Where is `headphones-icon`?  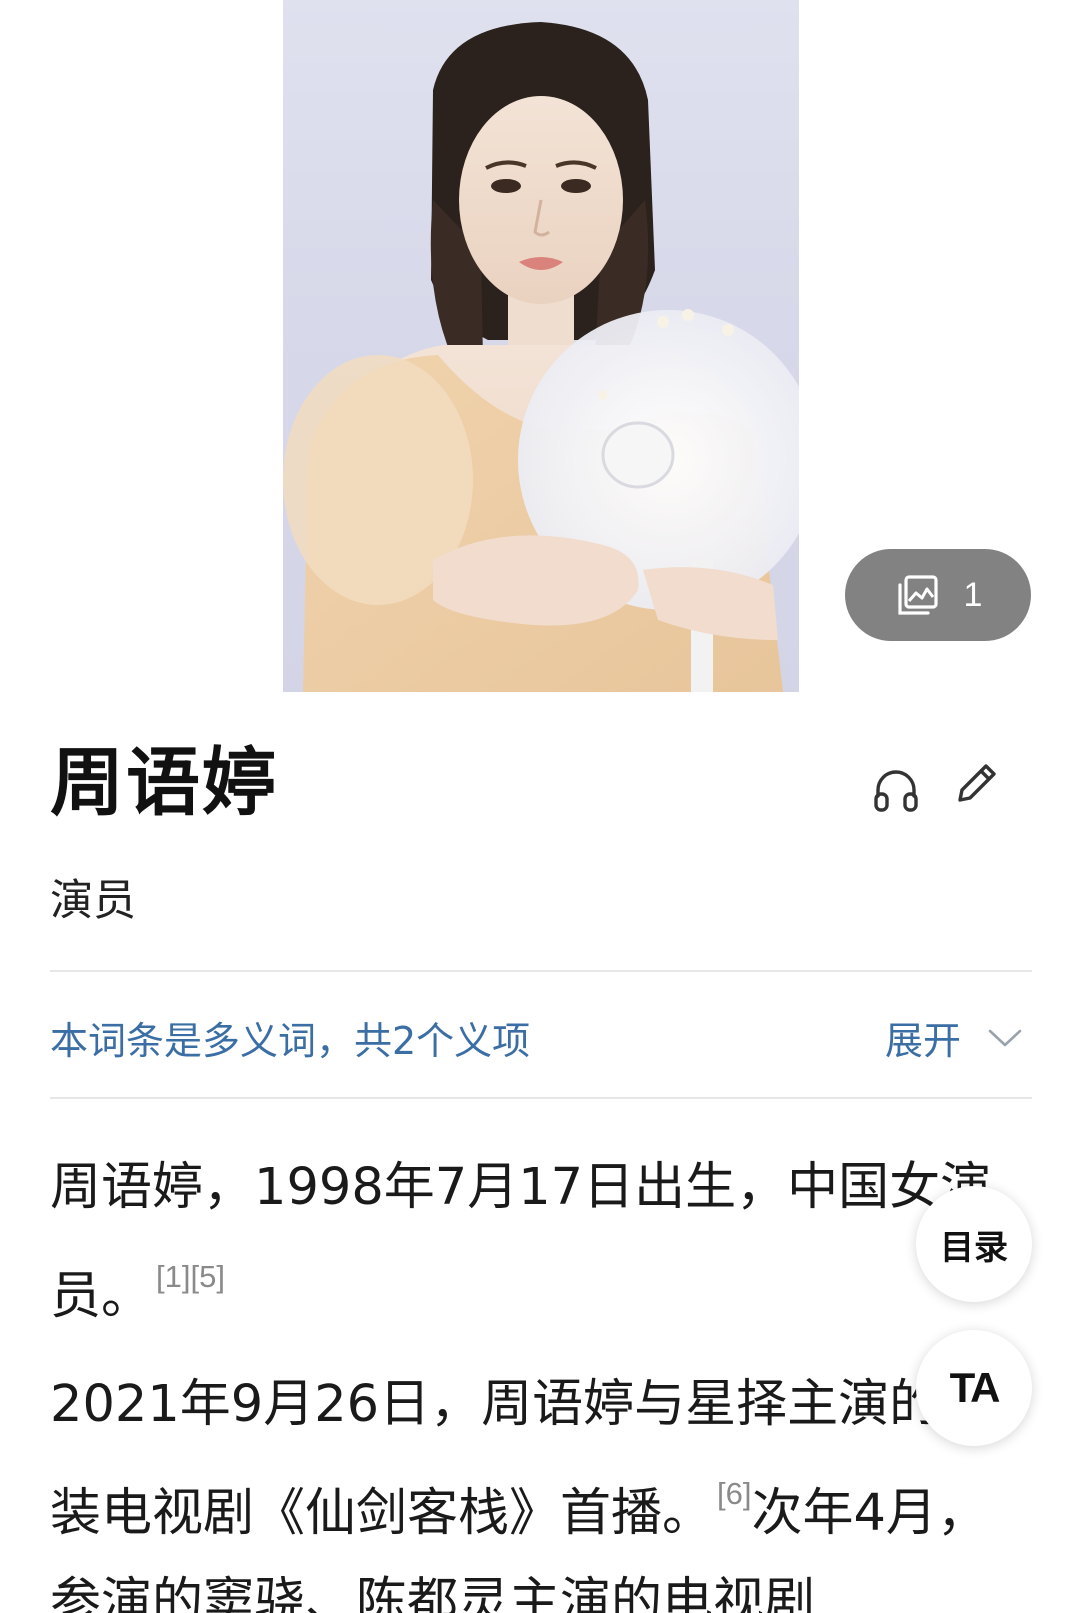 headphones-icon is located at coordinates (896, 791).